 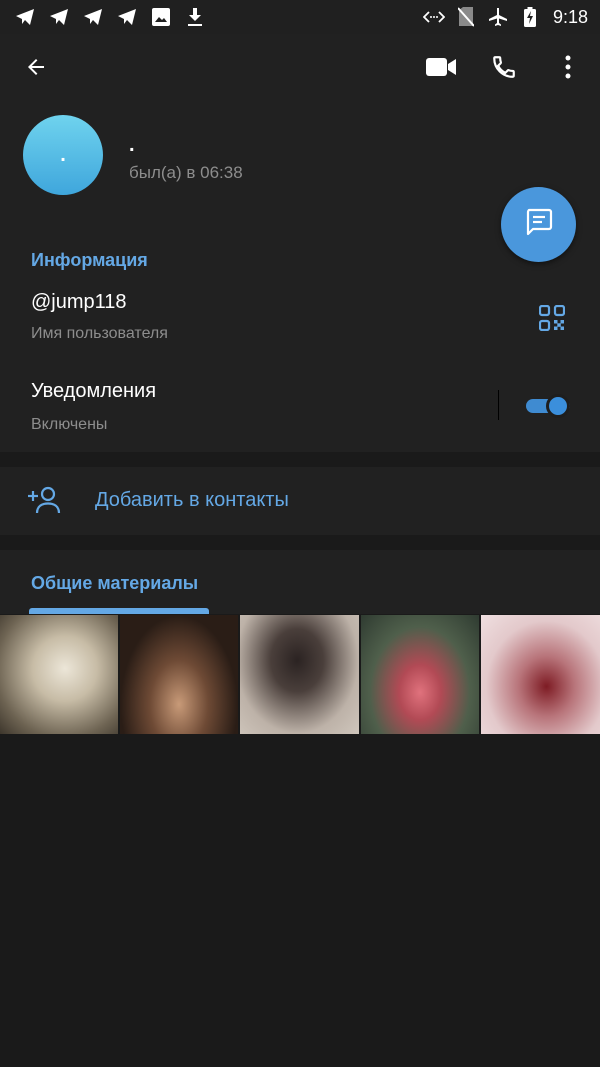 I want to click on qr-code-button, so click(x=552, y=320).